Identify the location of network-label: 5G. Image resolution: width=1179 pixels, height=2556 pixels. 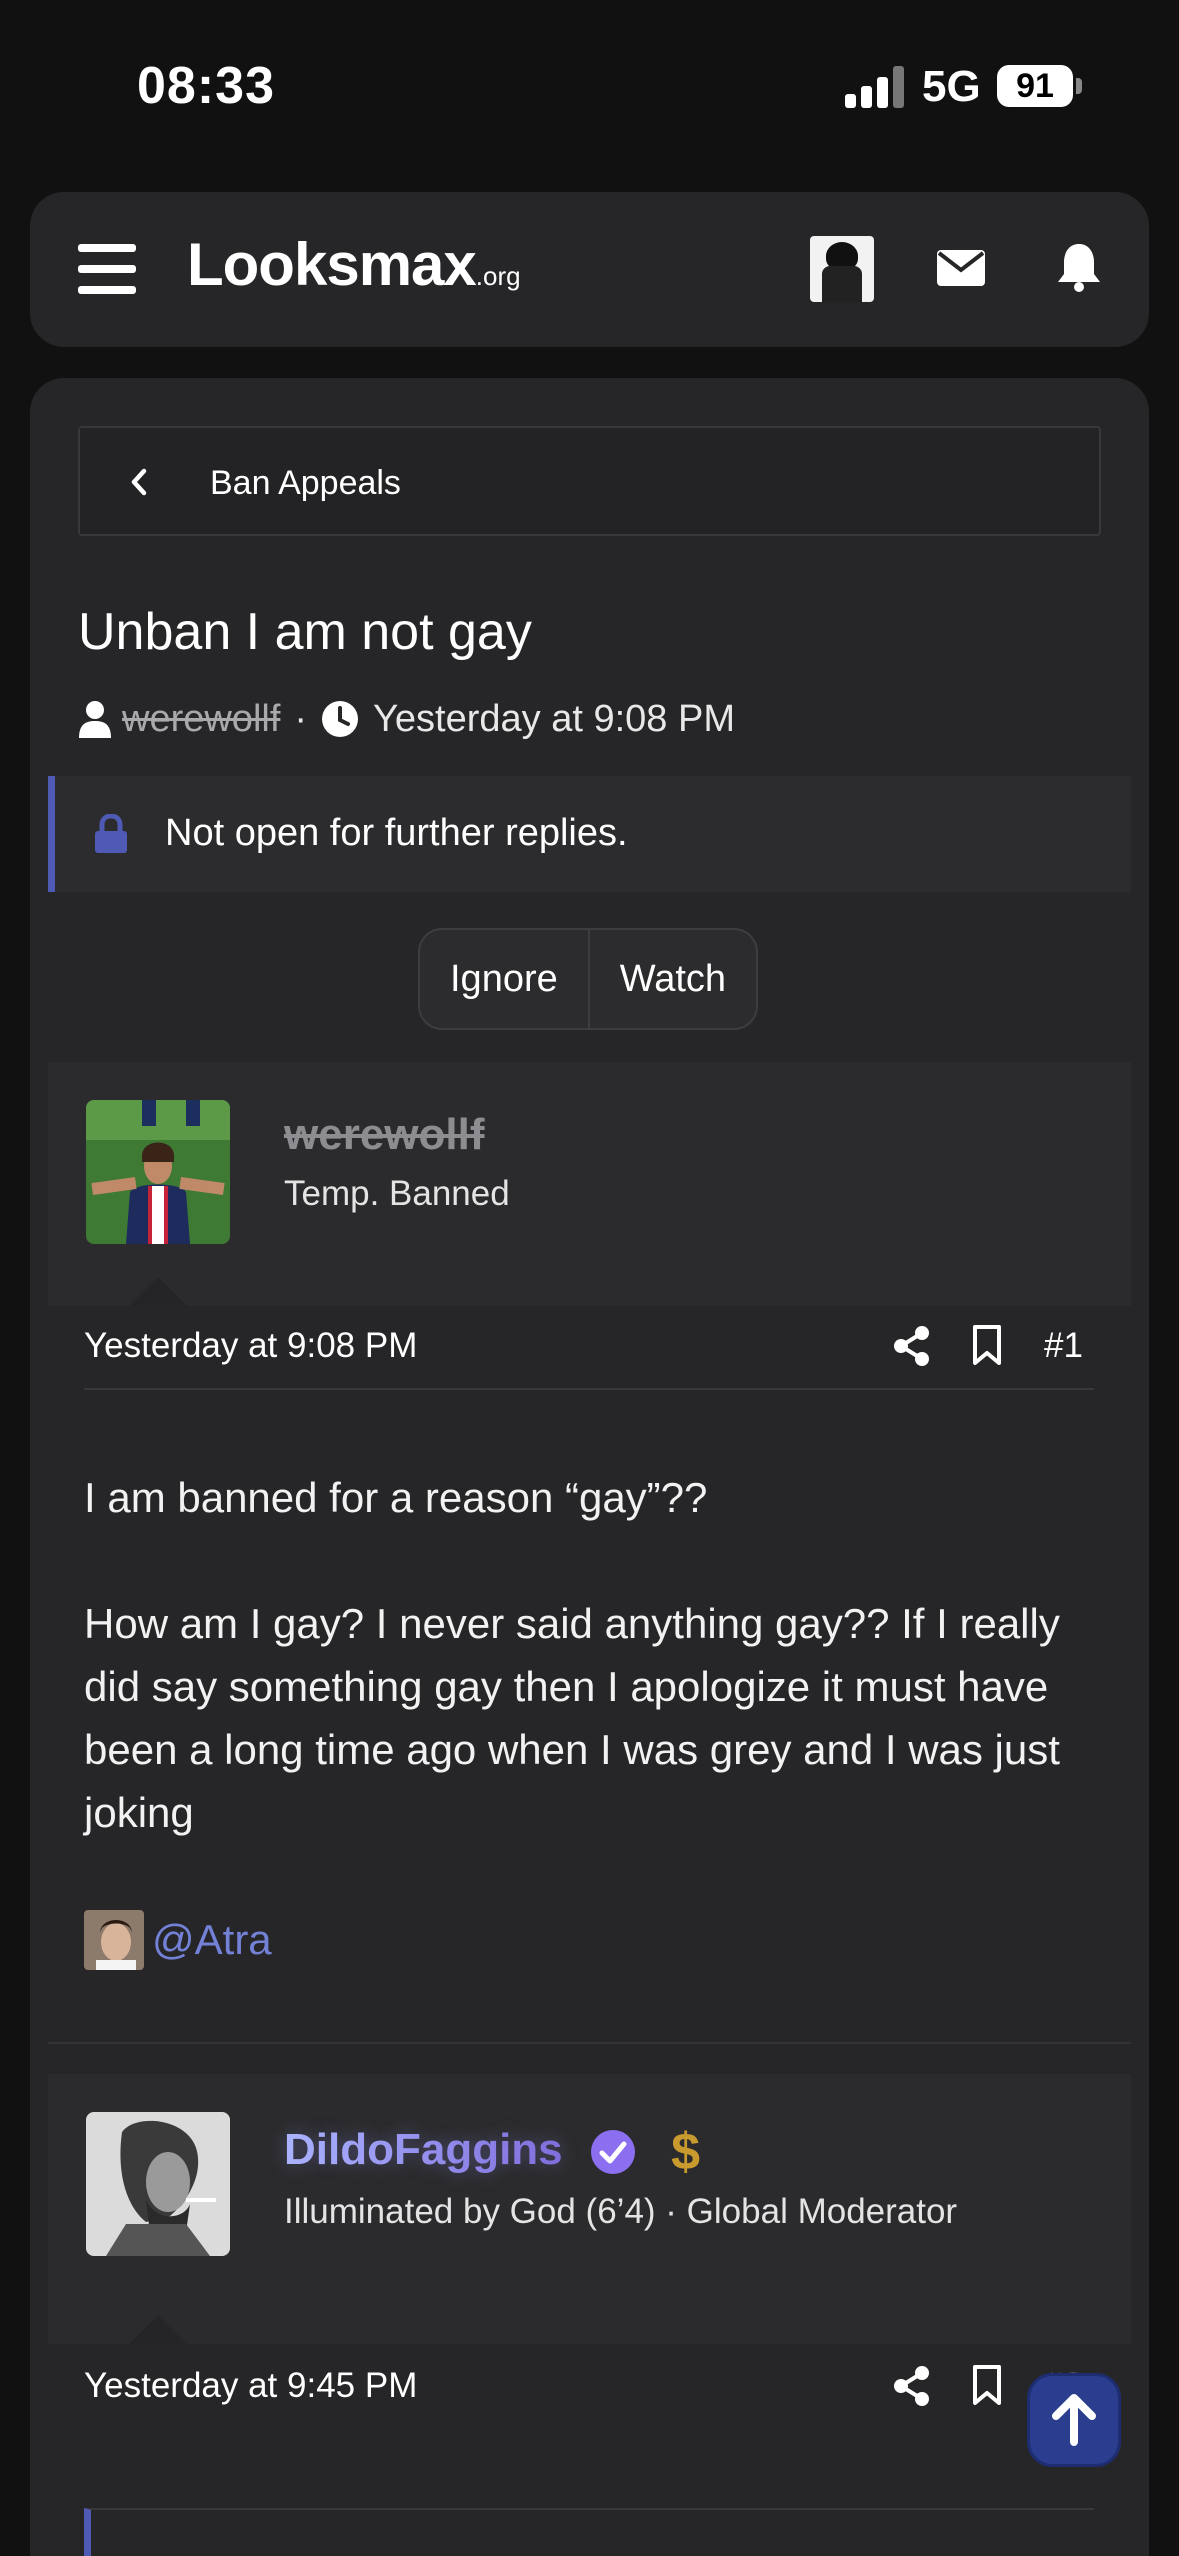
(951, 86).